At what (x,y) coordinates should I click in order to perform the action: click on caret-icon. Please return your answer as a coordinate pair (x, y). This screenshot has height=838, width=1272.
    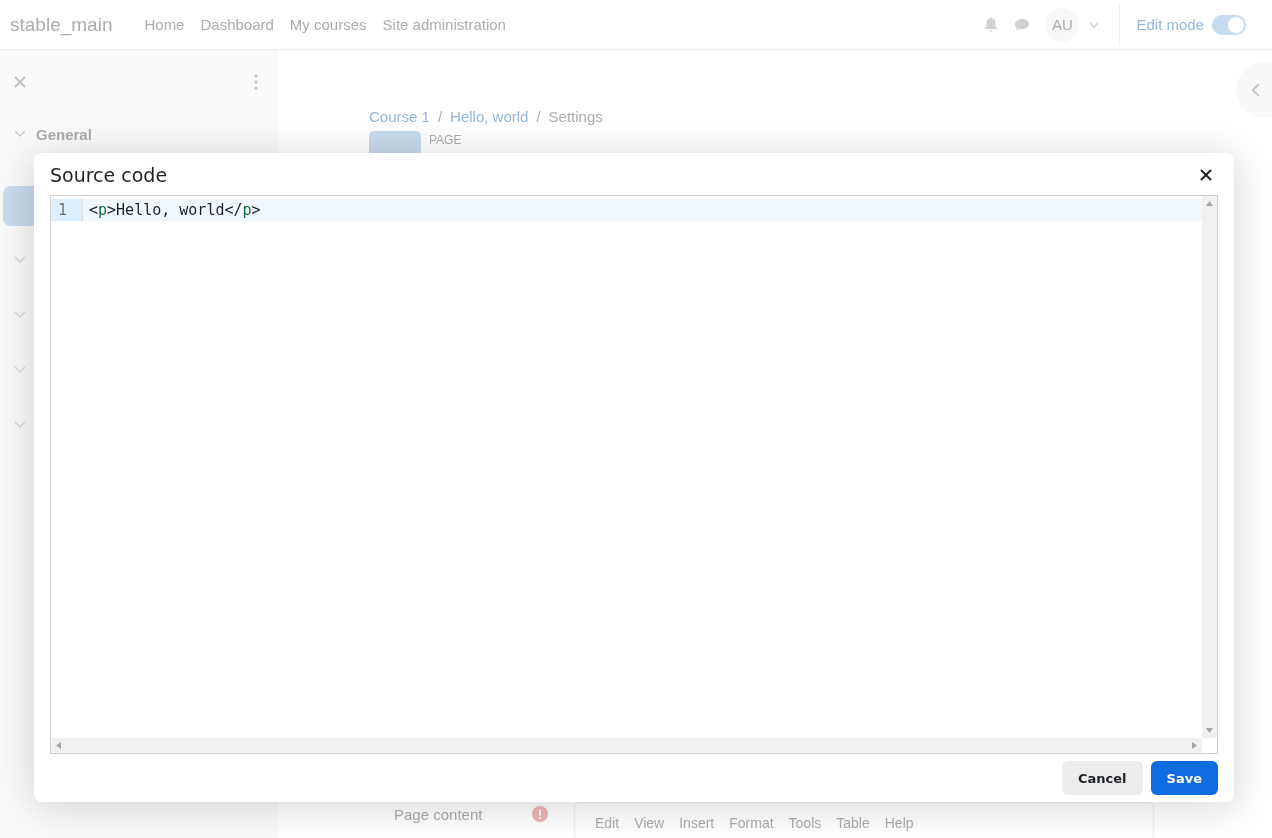
    Looking at the image, I should click on (1094, 24).